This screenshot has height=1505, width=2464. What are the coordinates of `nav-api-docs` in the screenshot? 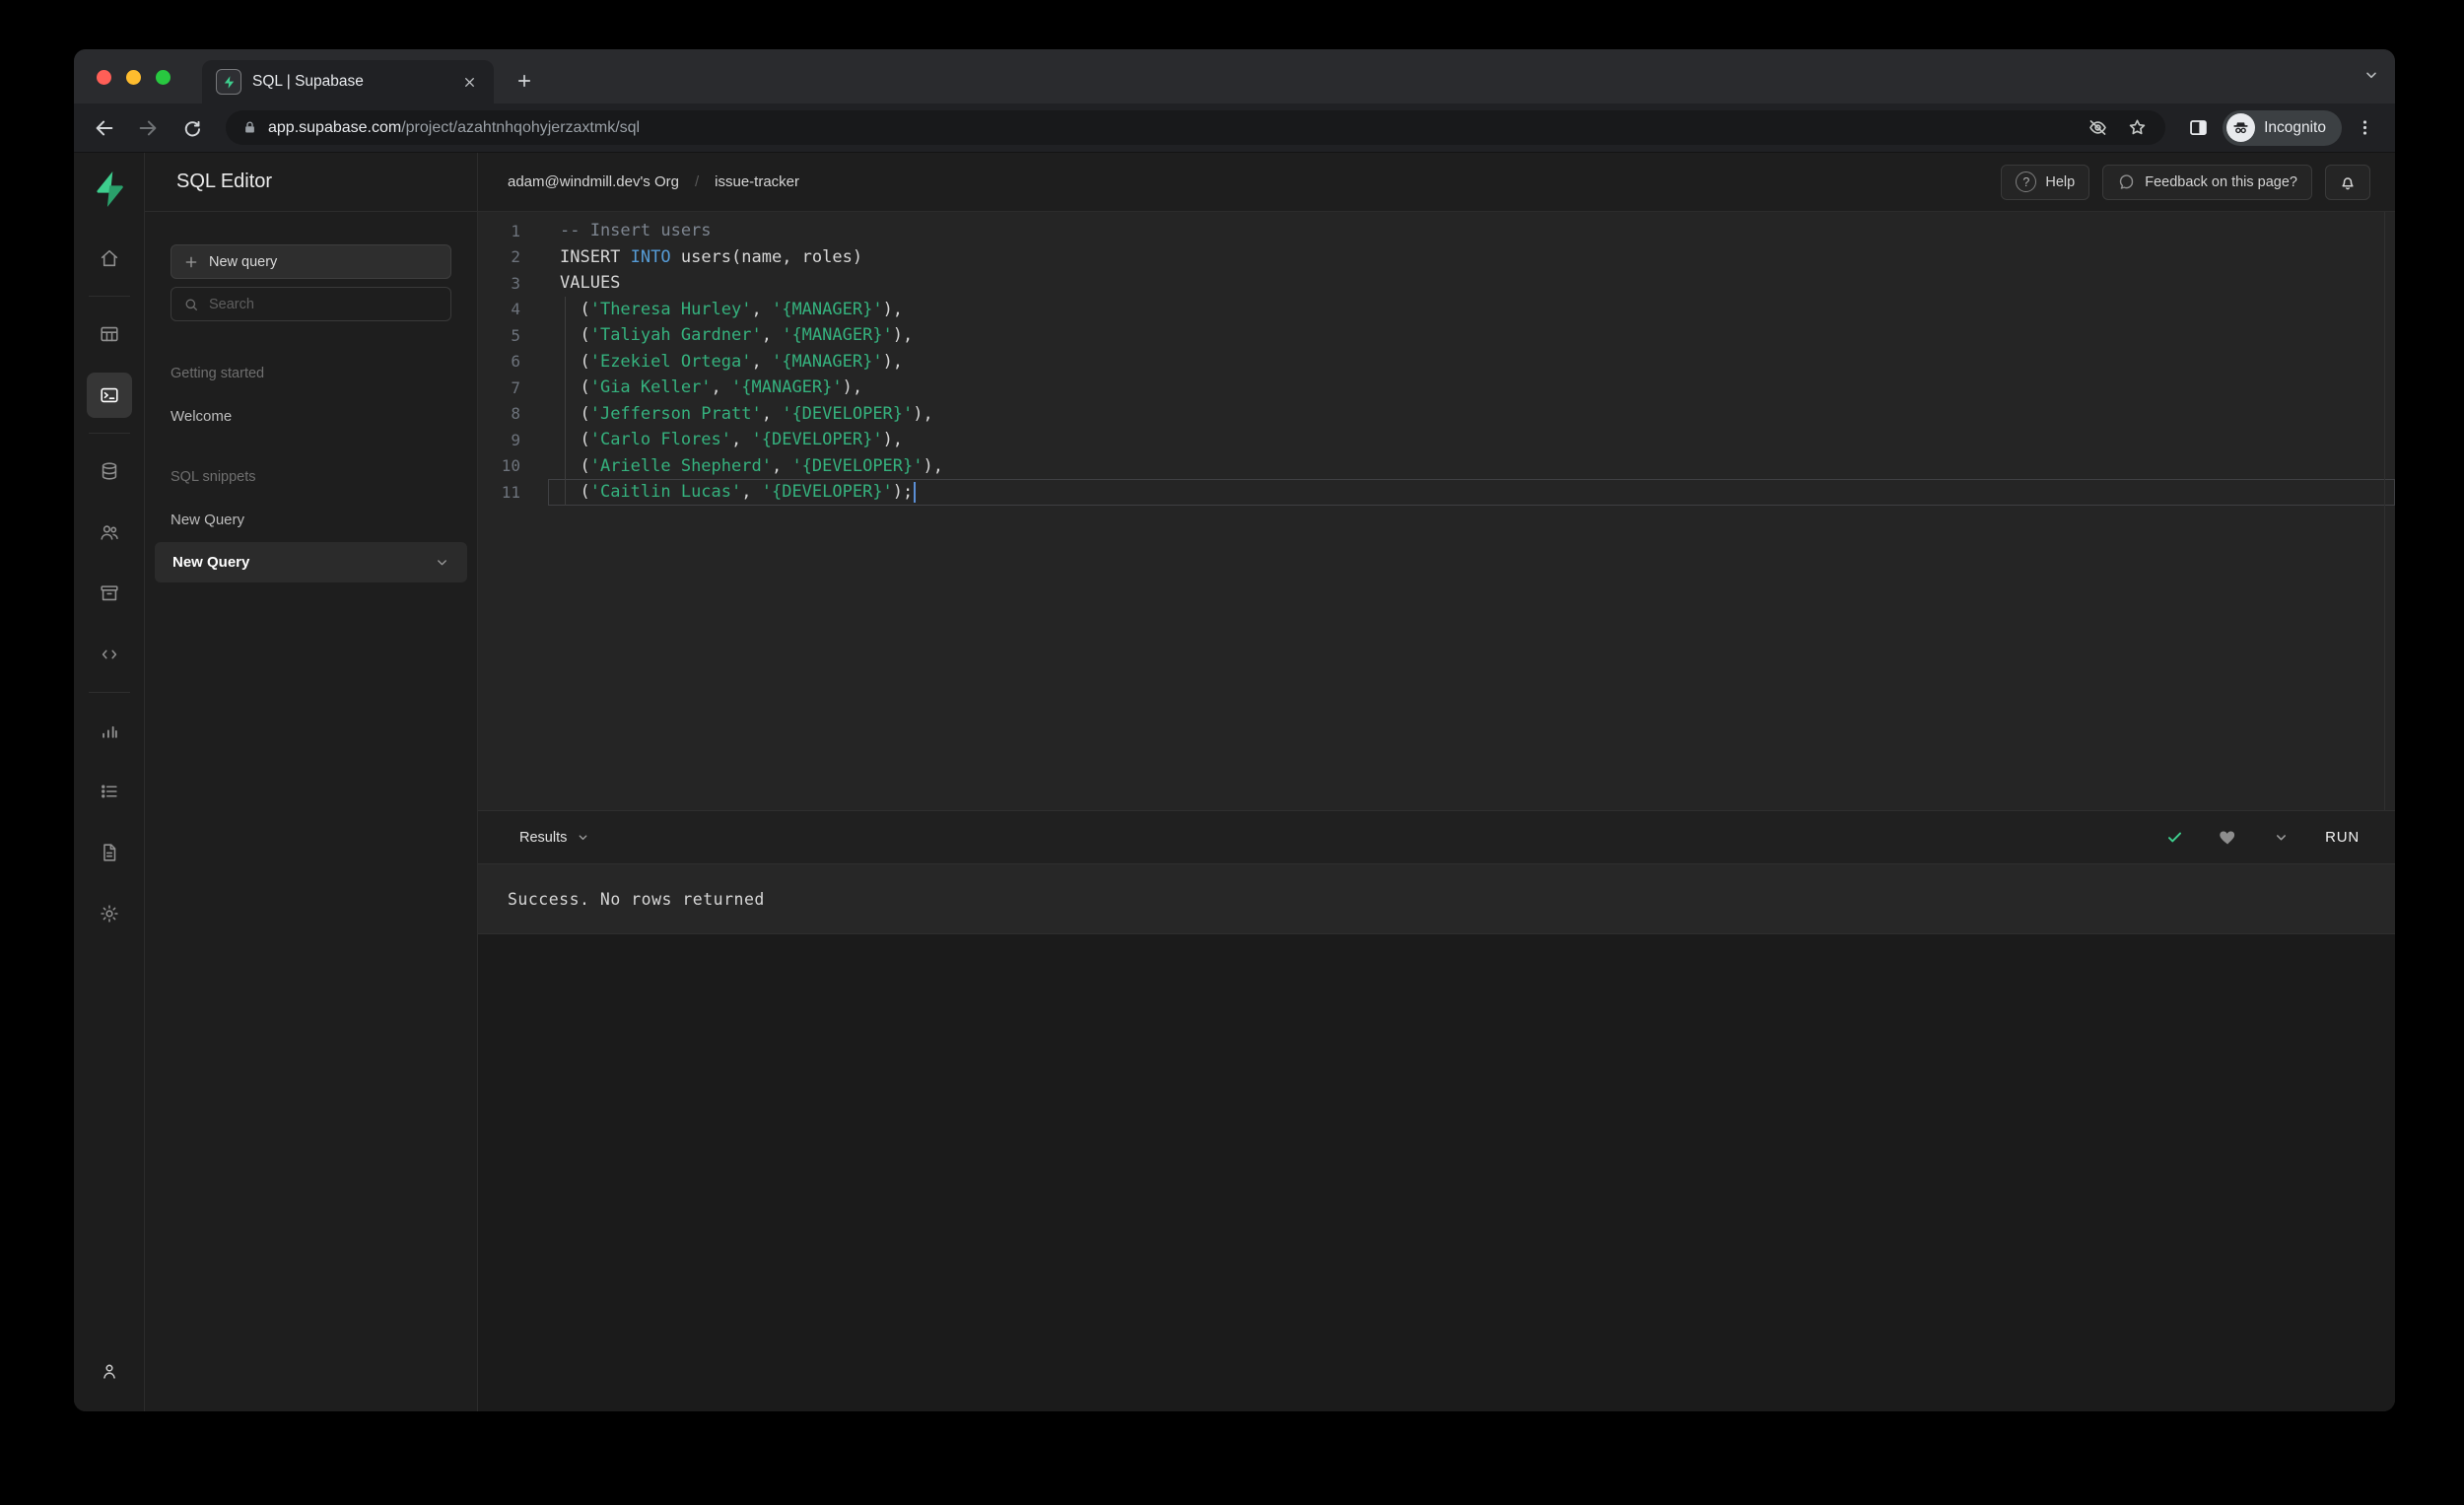 It's located at (109, 852).